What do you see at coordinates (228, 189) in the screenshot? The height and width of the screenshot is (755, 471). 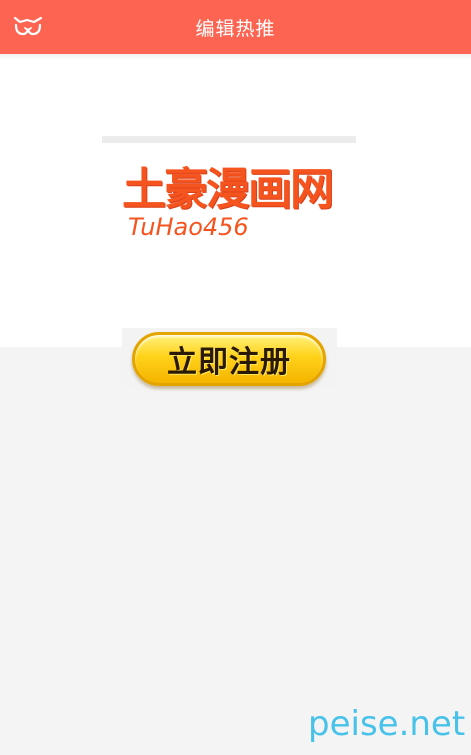 I see `brand-logo-title: 土豪漫画网` at bounding box center [228, 189].